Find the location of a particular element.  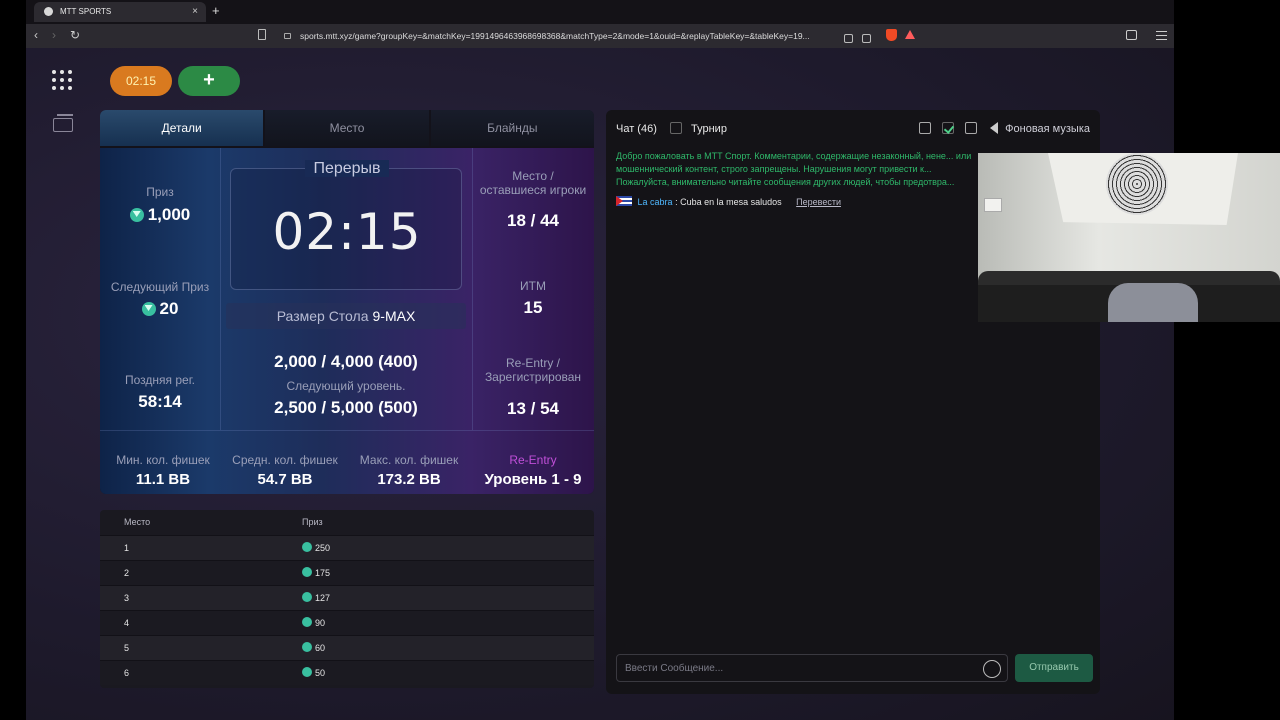

break-title: Перерыв is located at coordinates (347, 169).